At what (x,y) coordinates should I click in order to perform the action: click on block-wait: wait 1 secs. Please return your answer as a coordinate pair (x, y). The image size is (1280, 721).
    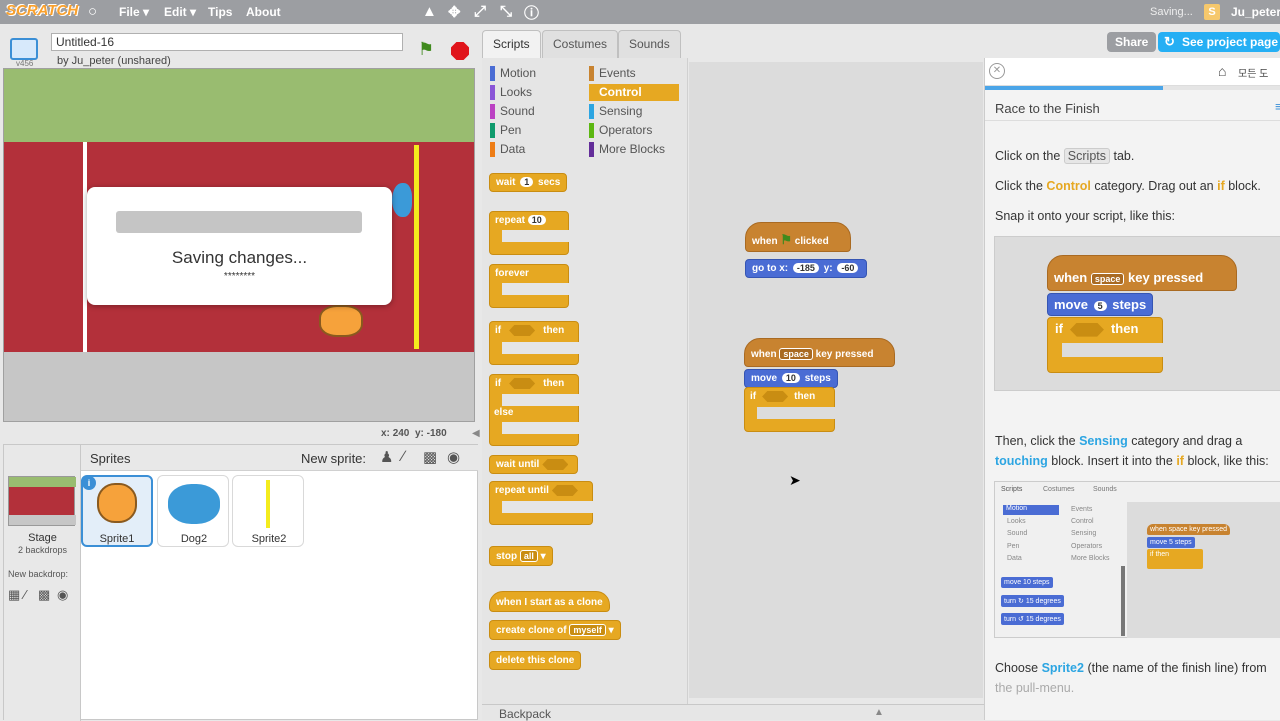
    Looking at the image, I should click on (528, 182).